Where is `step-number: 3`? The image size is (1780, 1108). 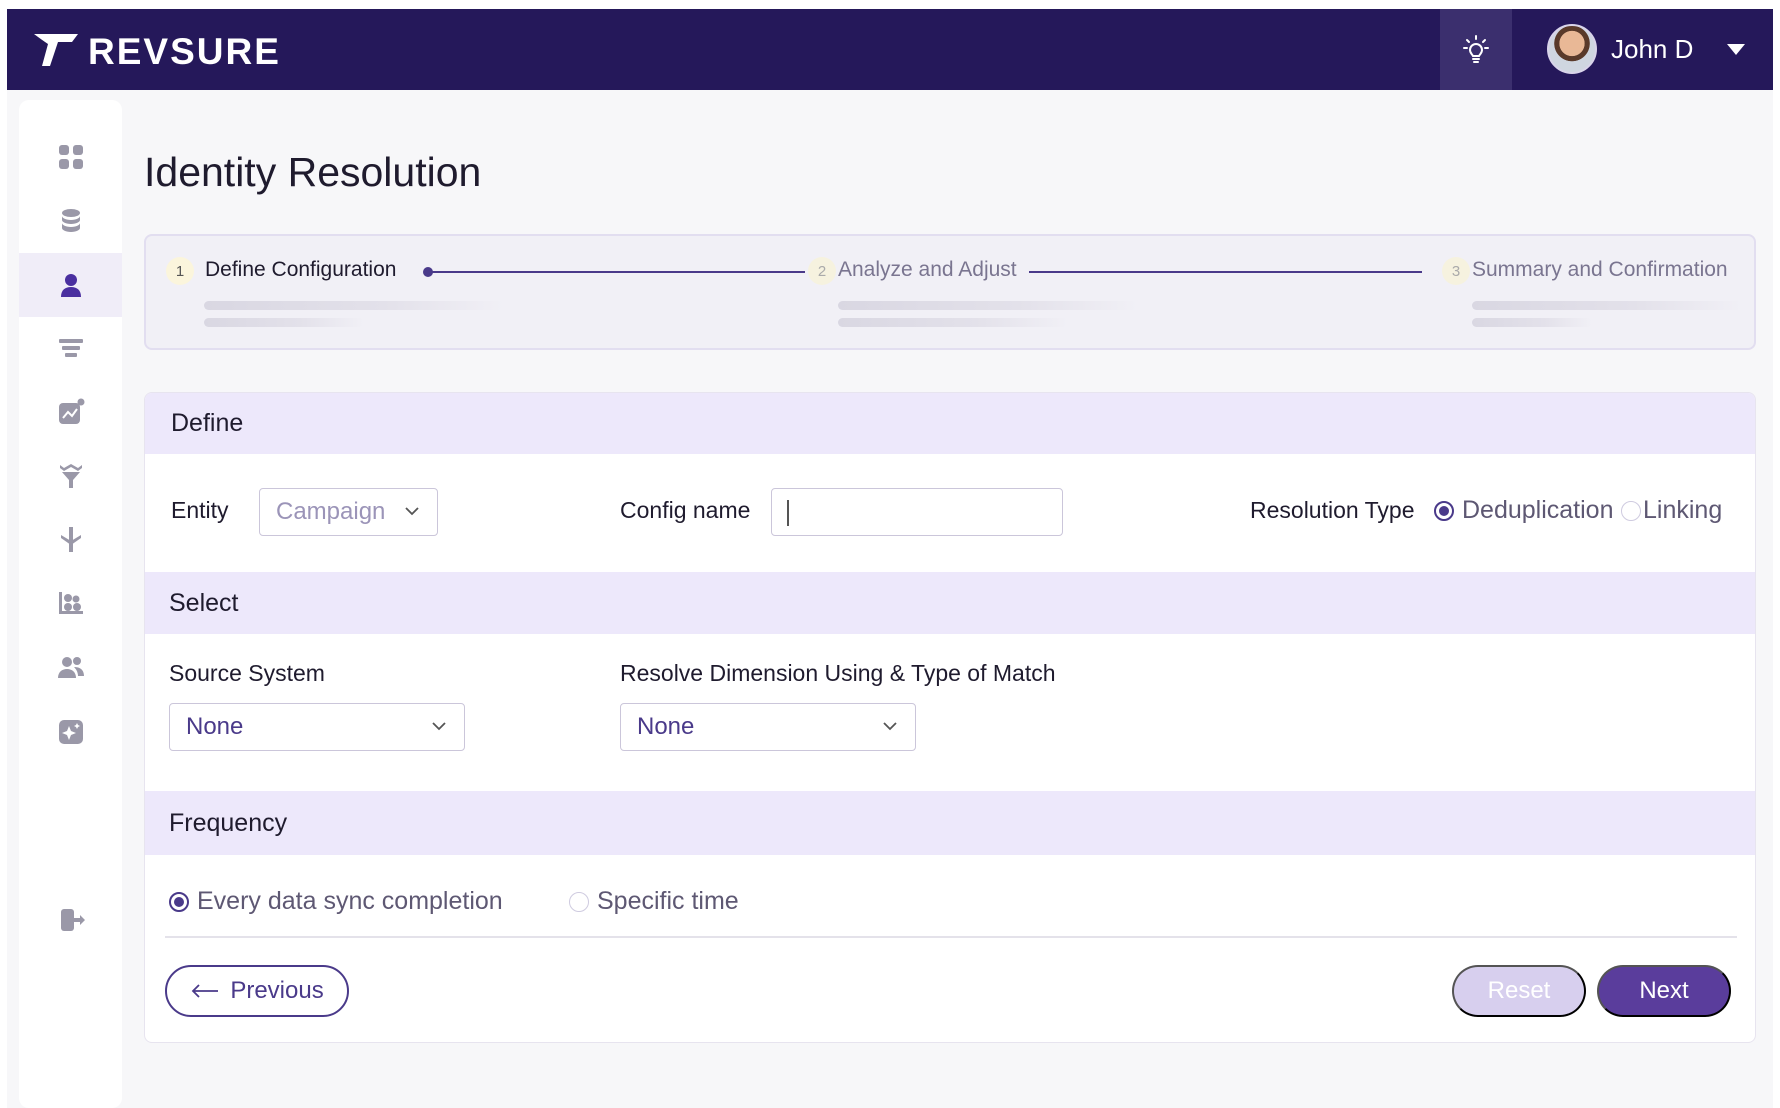
step-number: 3 is located at coordinates (1456, 271).